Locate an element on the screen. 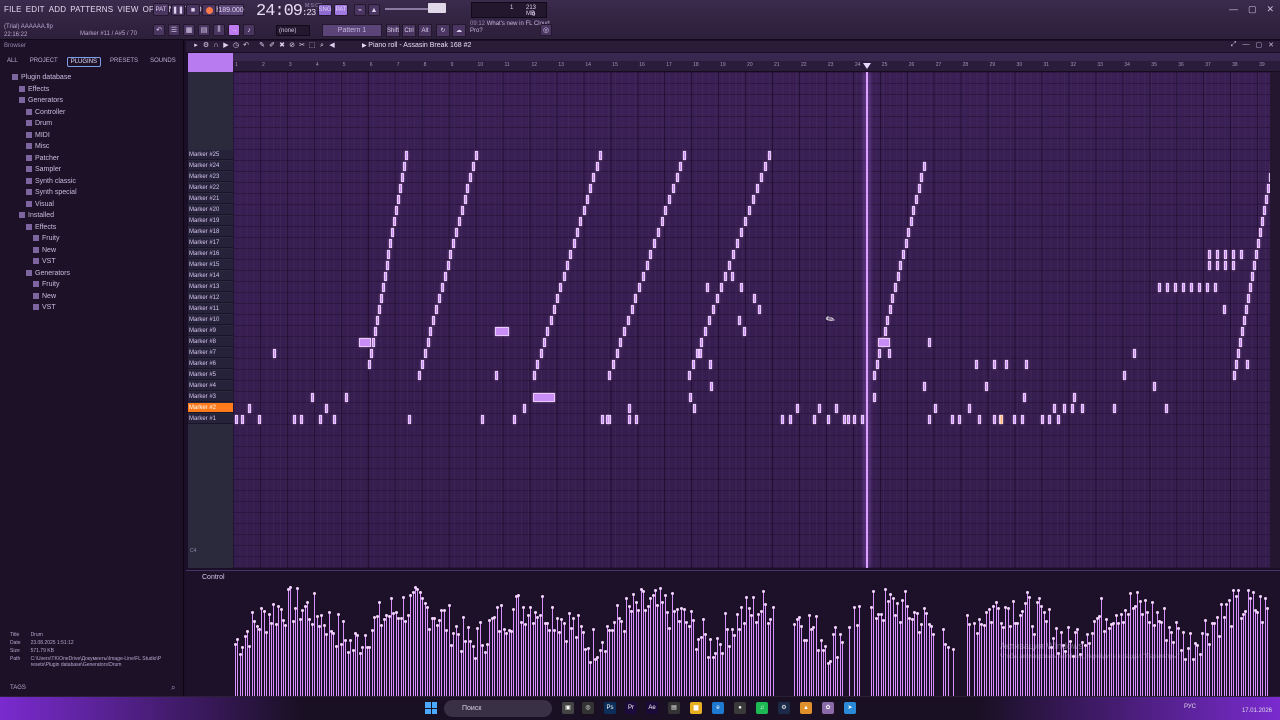  microphone-icon: ♪ is located at coordinates (249, 30).